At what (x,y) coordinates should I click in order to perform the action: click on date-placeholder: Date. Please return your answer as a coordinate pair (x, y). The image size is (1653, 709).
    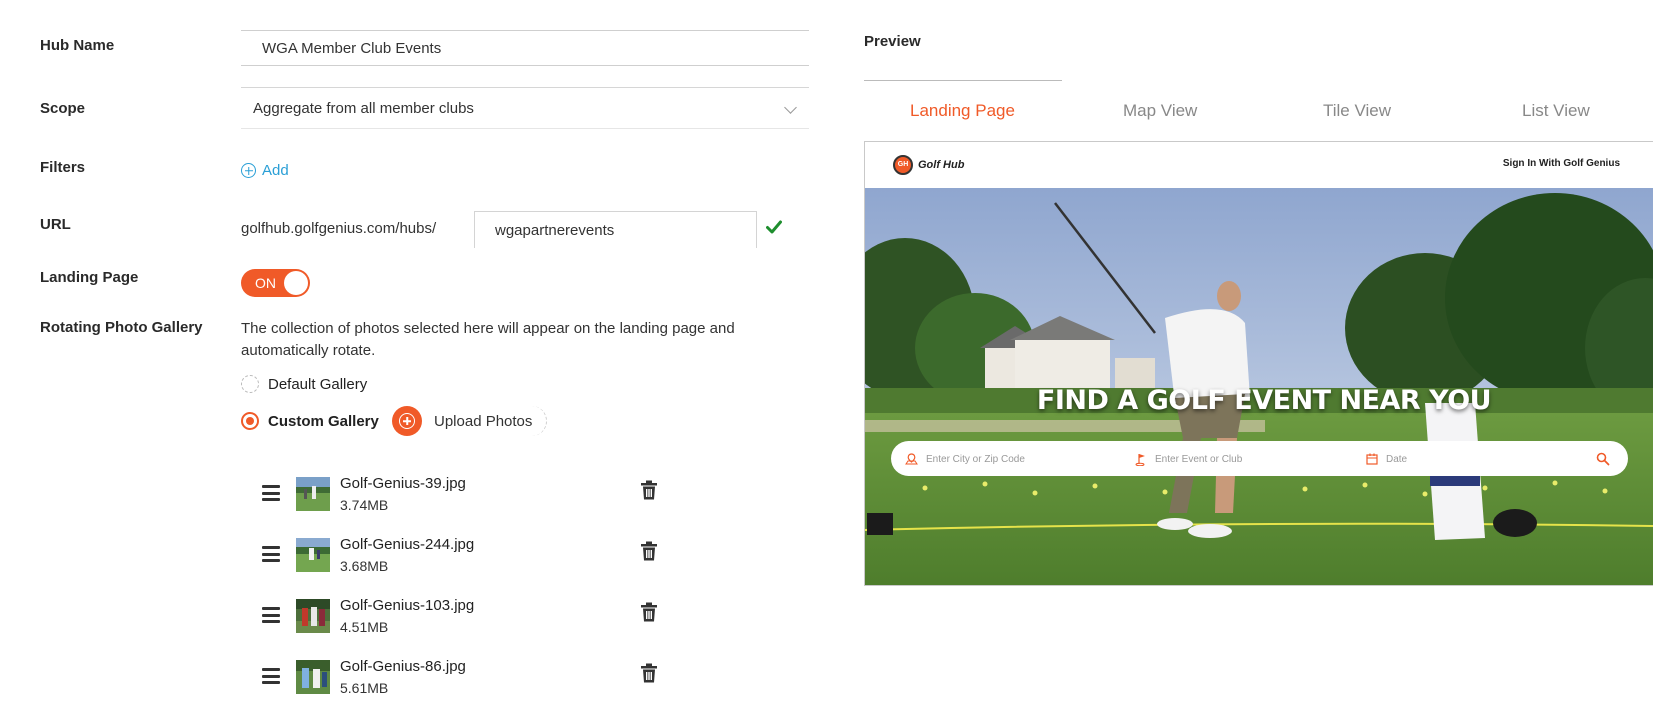
    Looking at the image, I should click on (1397, 459).